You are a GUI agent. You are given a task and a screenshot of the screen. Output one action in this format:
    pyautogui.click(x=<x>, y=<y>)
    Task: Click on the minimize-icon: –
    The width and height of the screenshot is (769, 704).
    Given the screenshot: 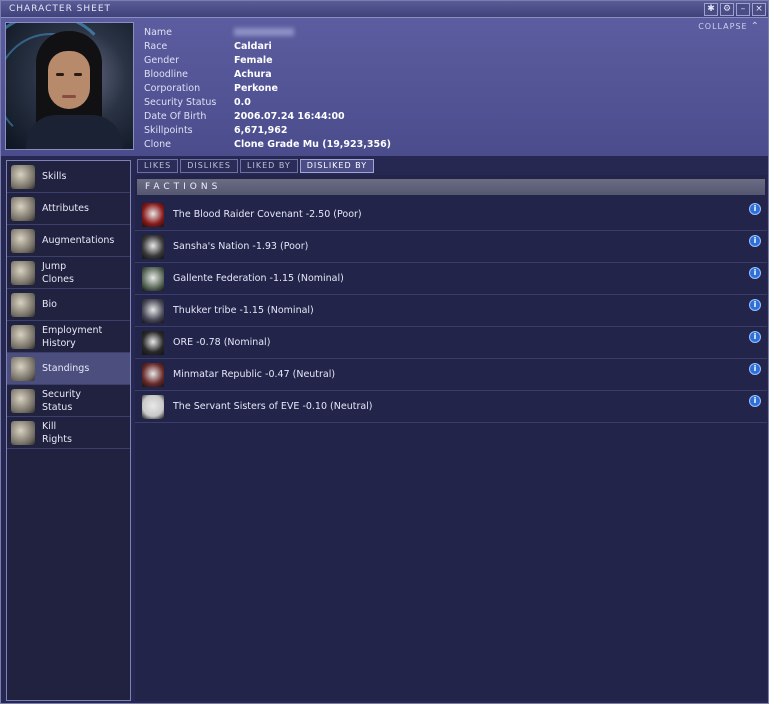 What is the action you would take?
    pyautogui.click(x=743, y=9)
    